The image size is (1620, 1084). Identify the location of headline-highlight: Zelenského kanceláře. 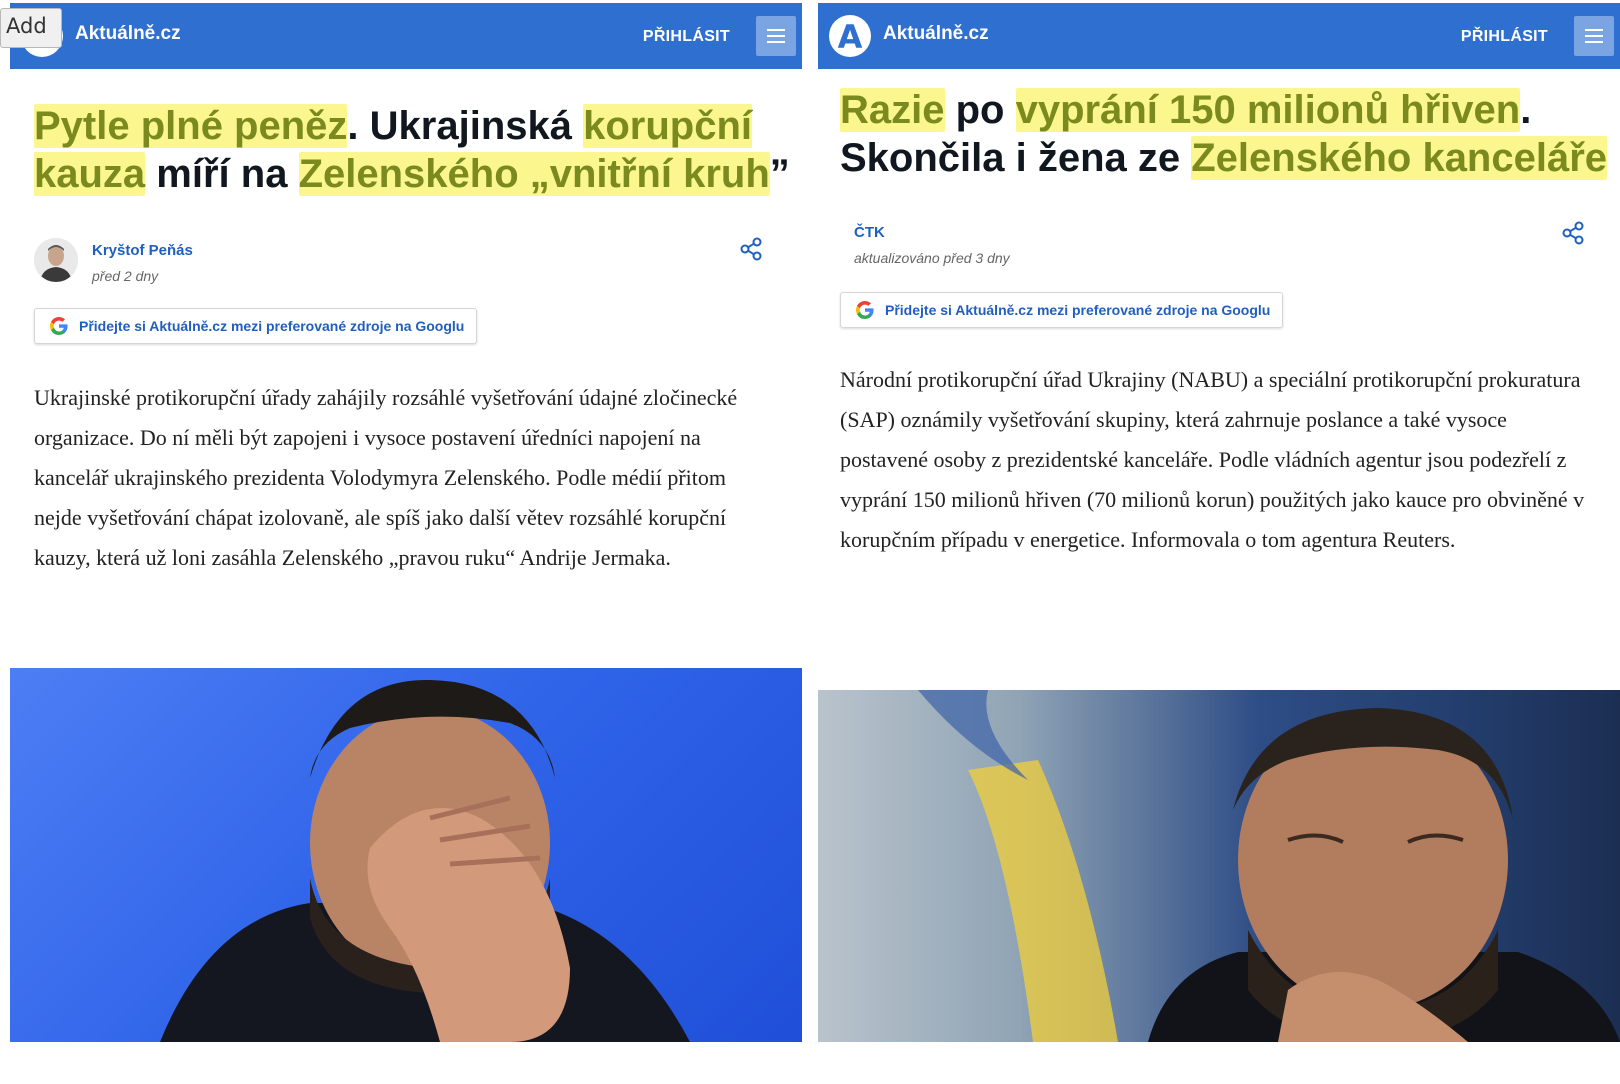
(1399, 158).